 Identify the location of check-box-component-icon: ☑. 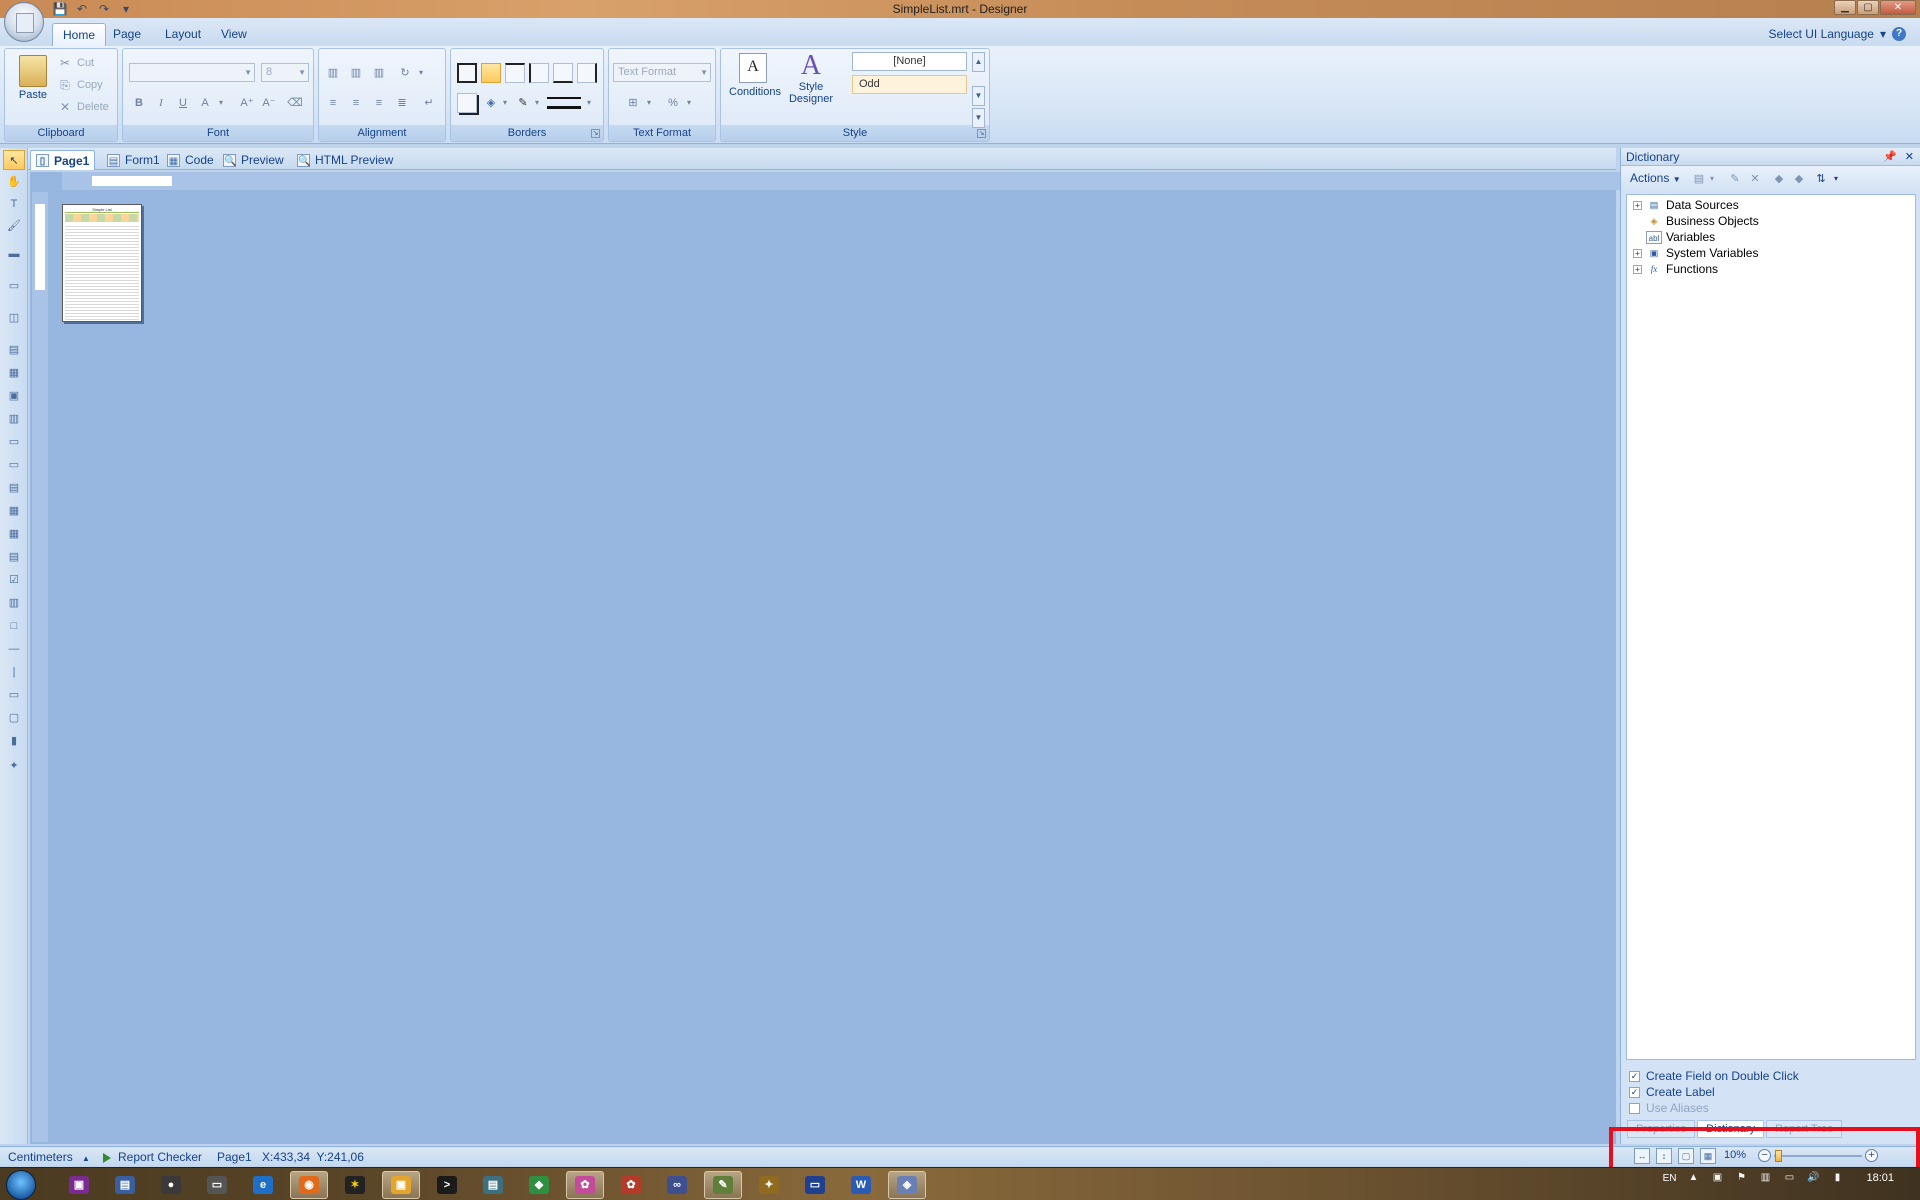
(14, 580).